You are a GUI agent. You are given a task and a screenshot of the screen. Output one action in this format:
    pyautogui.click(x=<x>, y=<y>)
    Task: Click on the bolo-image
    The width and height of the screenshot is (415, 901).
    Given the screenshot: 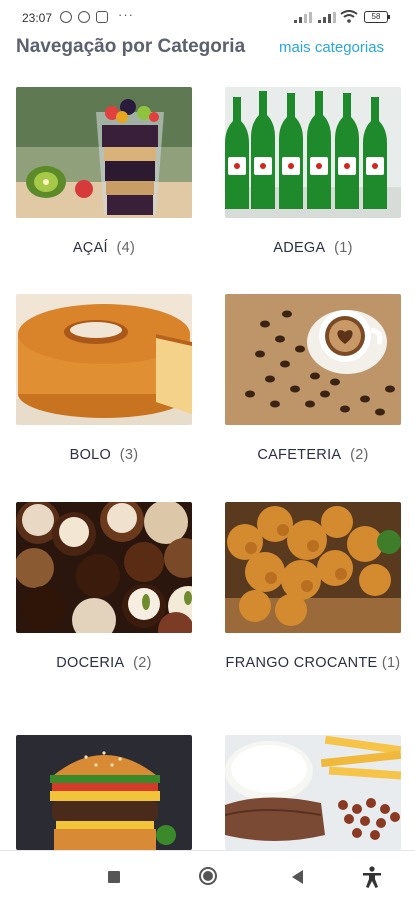 What is the action you would take?
    pyautogui.click(x=104, y=359)
    